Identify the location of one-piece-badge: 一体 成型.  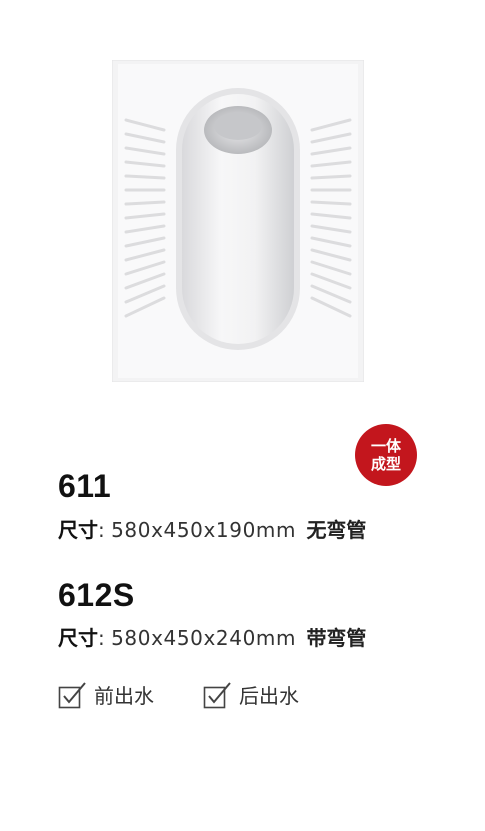
(386, 455).